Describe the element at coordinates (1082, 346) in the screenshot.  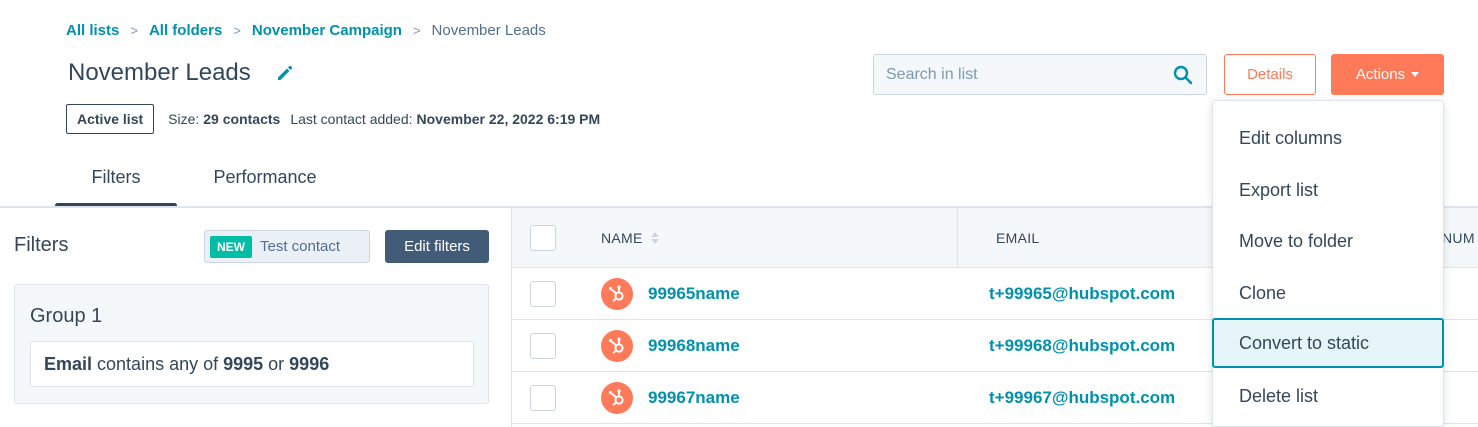
I see `contact-email-link: t+99968@hubspot.com` at that location.